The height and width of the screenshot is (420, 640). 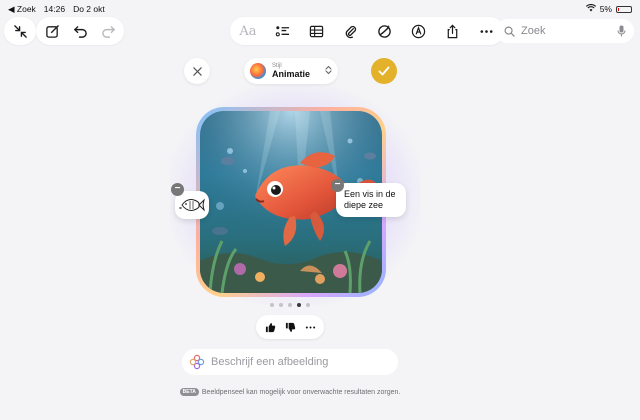 I want to click on feedback-bar, so click(x=290, y=327).